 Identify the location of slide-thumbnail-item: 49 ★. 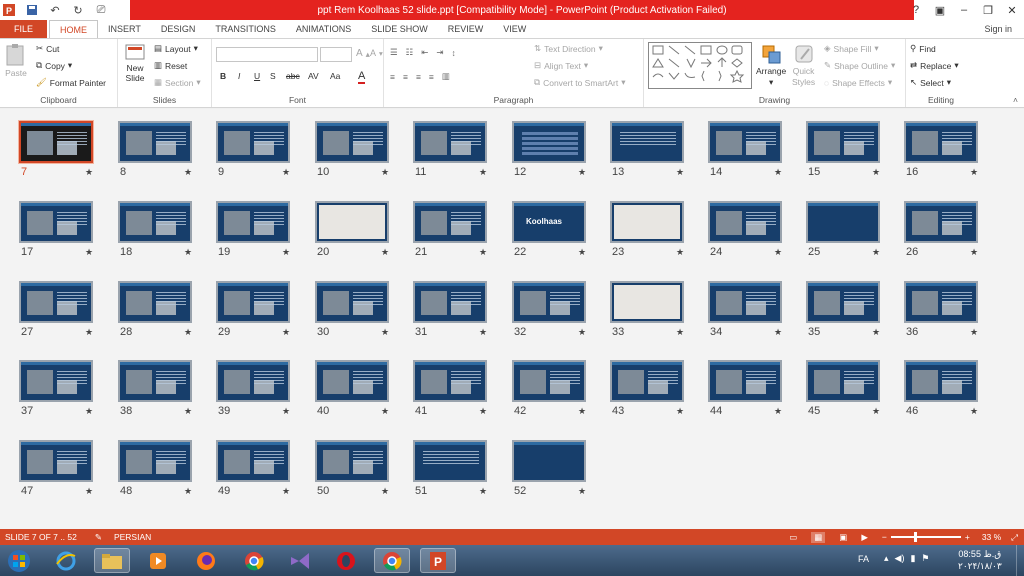
(265, 469).